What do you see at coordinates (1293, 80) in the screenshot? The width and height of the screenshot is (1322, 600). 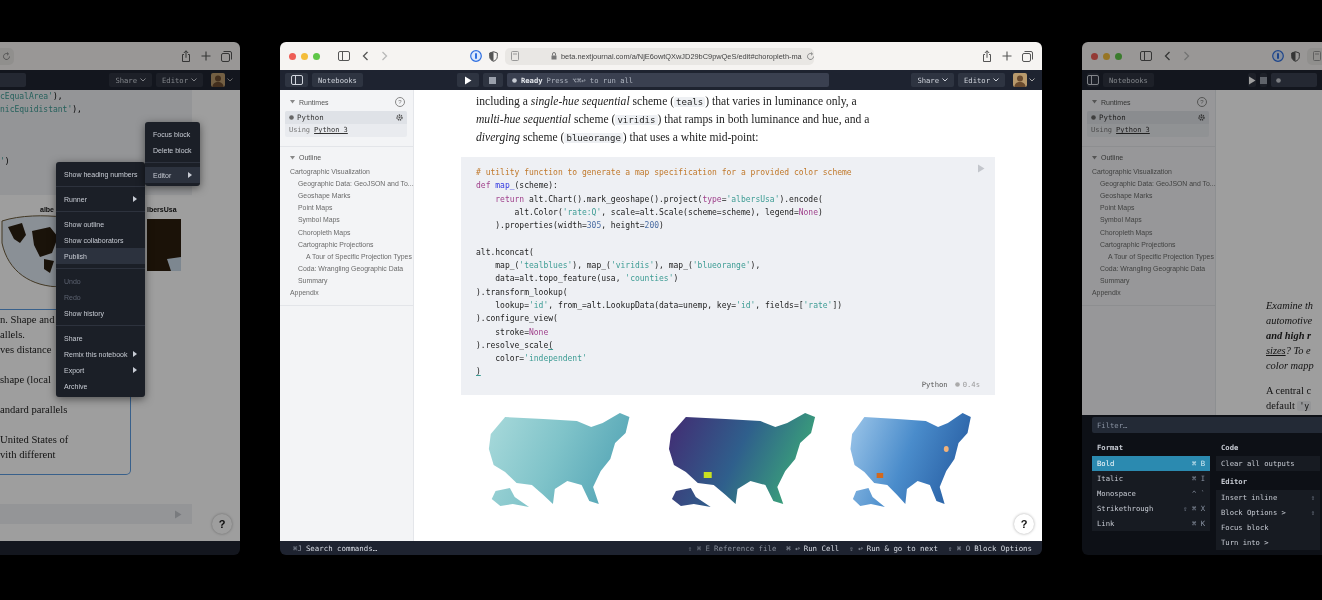 I see `status-field` at bounding box center [1293, 80].